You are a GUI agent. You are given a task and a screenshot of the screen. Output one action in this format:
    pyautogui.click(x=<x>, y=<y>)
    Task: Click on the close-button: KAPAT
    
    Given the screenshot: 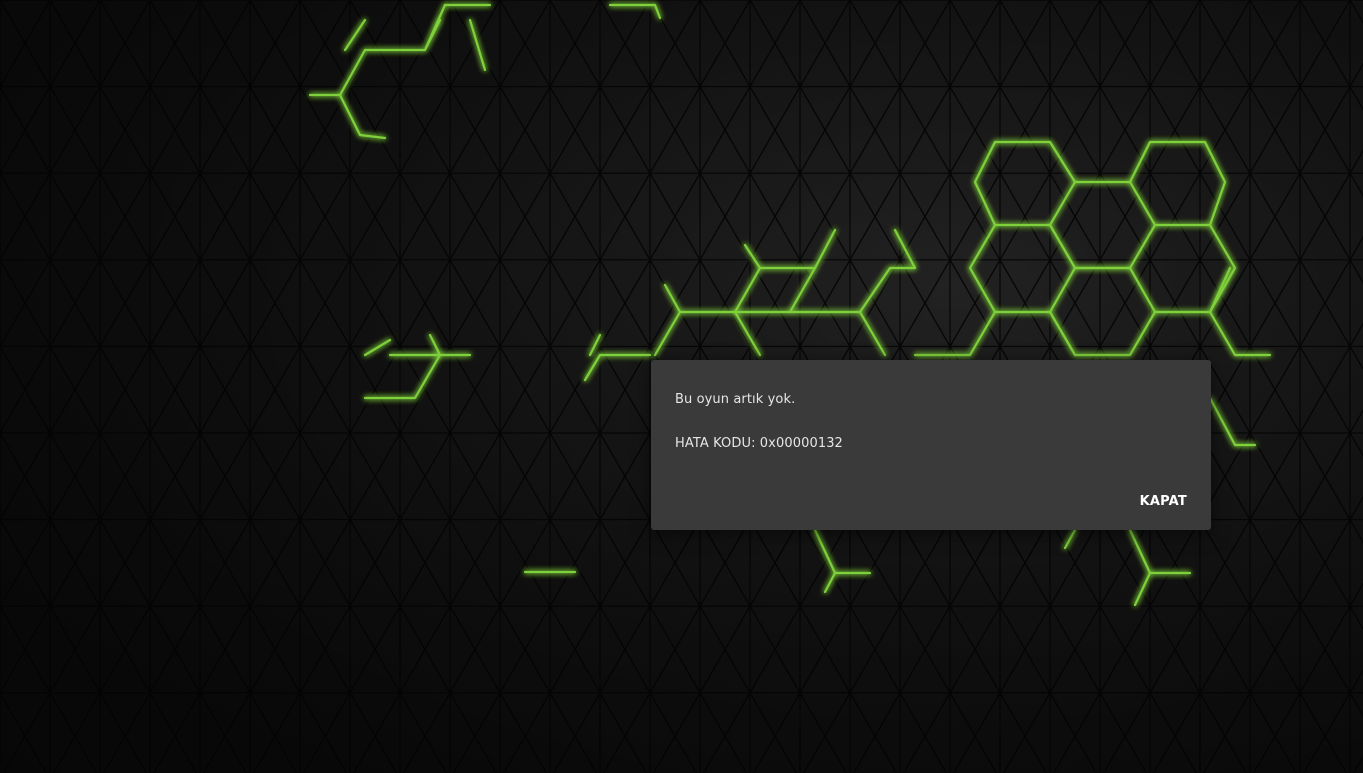 What is the action you would take?
    pyautogui.click(x=1163, y=501)
    